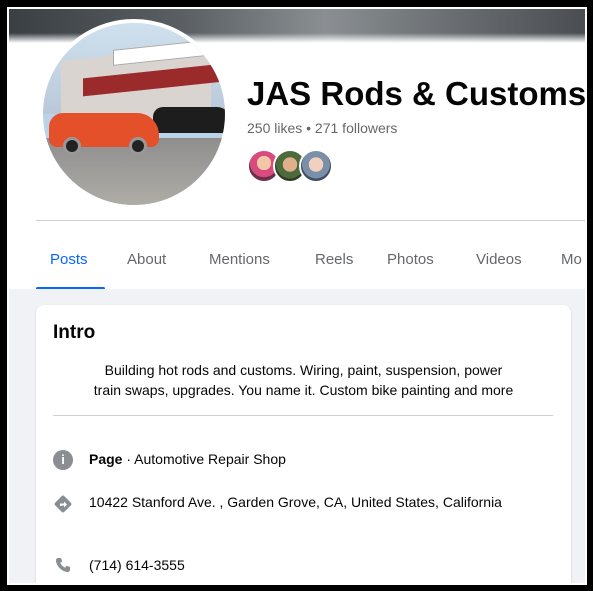 The height and width of the screenshot is (591, 593). Describe the element at coordinates (63, 504) in the screenshot. I see `directions-icon` at that location.